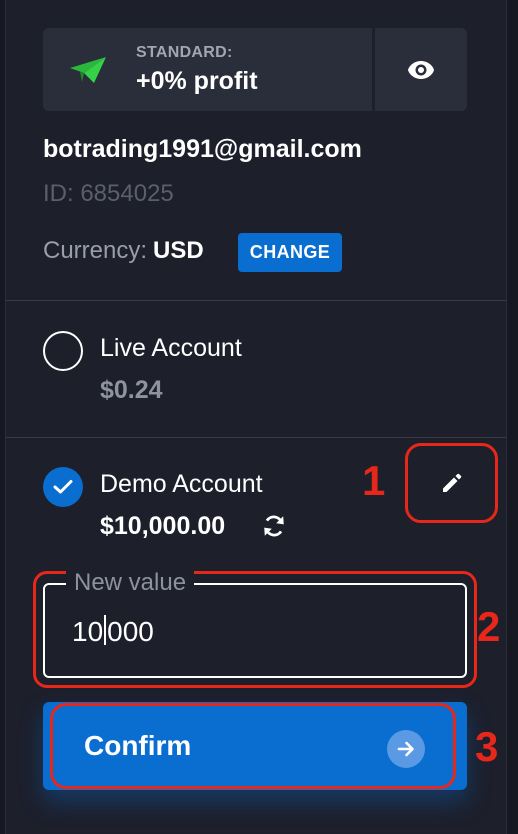  Describe the element at coordinates (105, 630) in the screenshot. I see `text-caret` at that location.